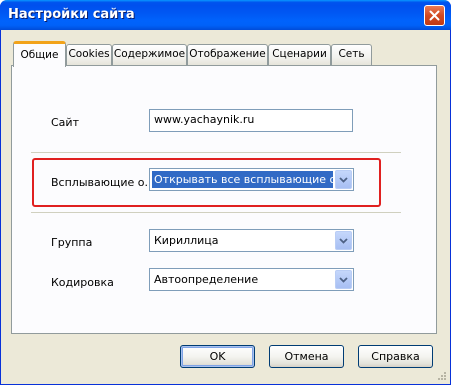 This screenshot has height=385, width=451. What do you see at coordinates (82, 282) in the screenshot?
I see `encoding-label: Кодировка` at bounding box center [82, 282].